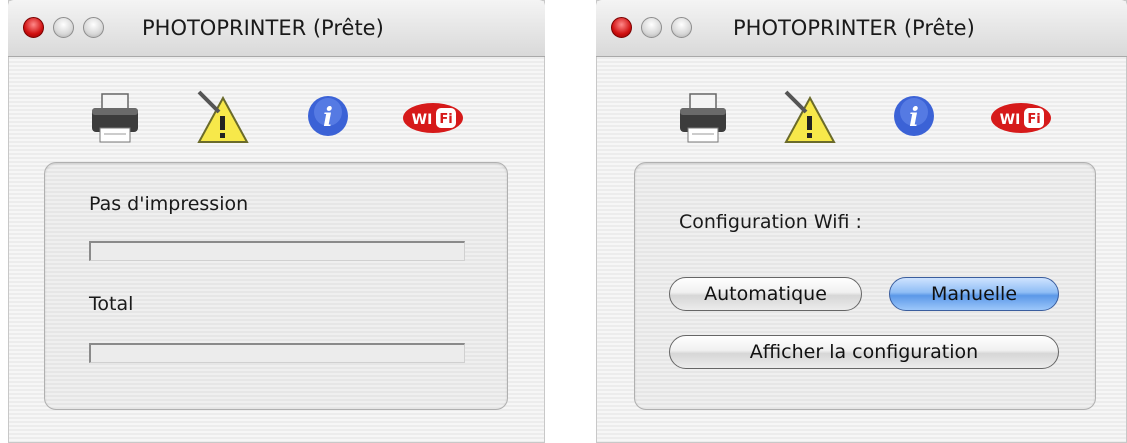 The height and width of the screenshot is (443, 1127). Describe the element at coordinates (864, 352) in the screenshot. I see `show-configuration-button: Afficher la configuration` at that location.